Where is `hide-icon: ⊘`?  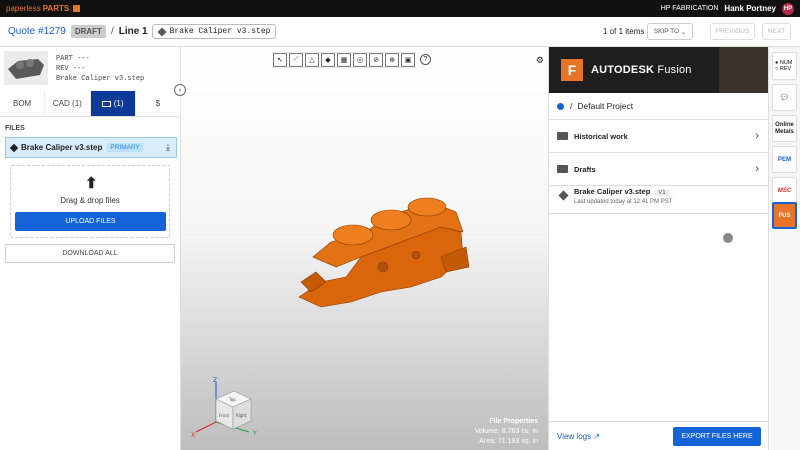 hide-icon: ⊘ is located at coordinates (376, 60).